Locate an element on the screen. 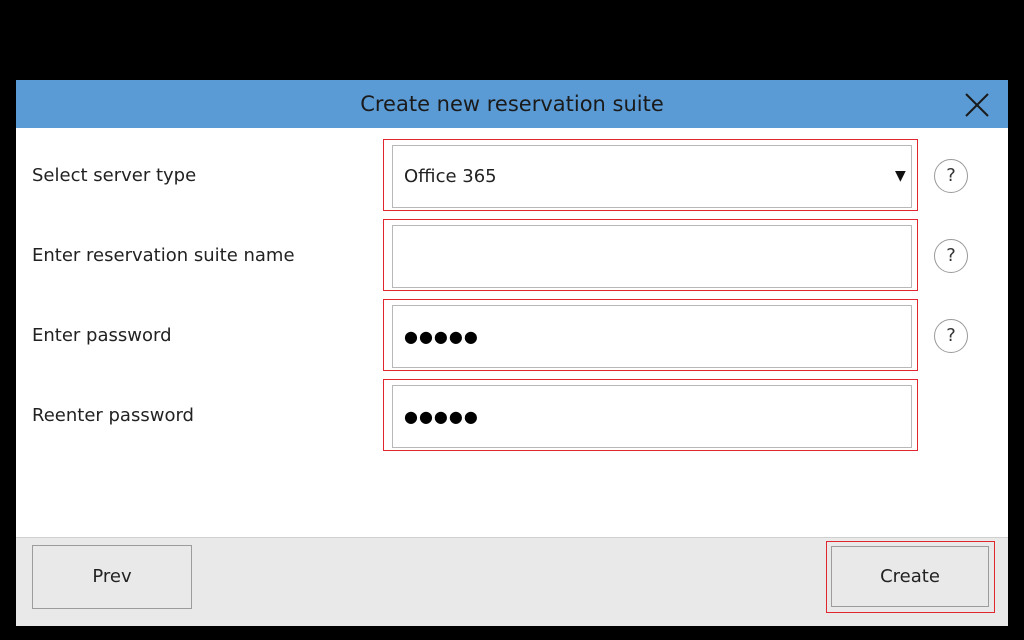 This screenshot has width=1024, height=640. create-highlight: Create is located at coordinates (910, 577).